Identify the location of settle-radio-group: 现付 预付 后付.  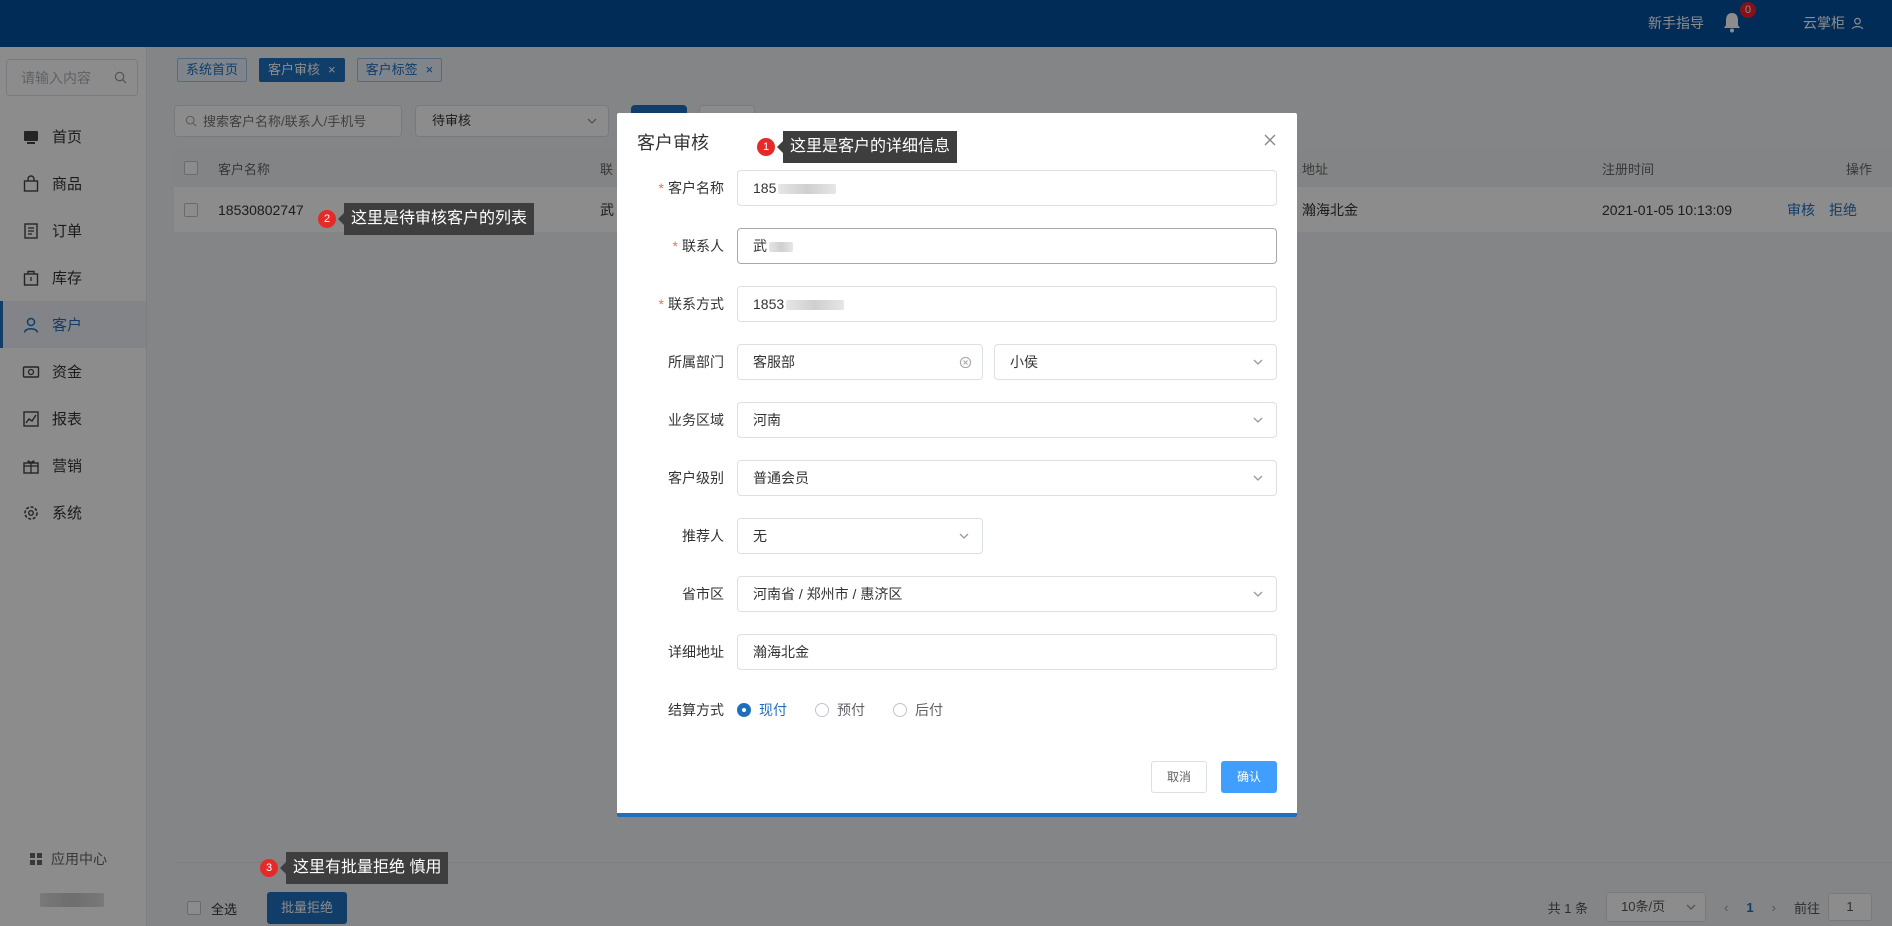
(840, 710).